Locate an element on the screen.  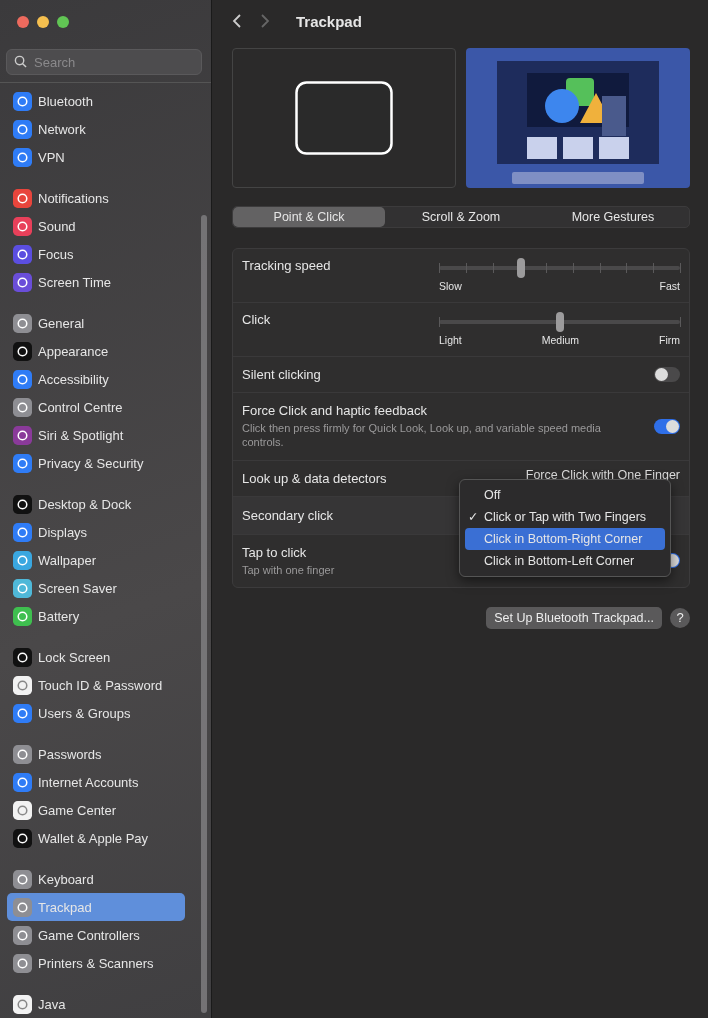
window-title: Trackpad is located at coordinates (329, 21).